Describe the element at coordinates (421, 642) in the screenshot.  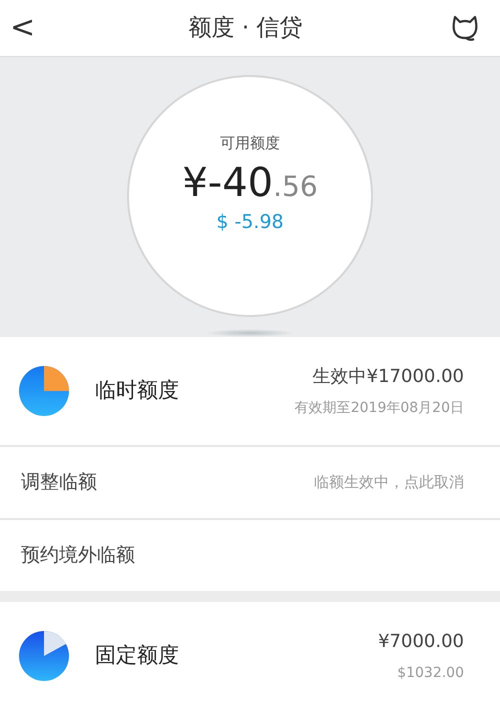
I see `limit-amount: ¥7000.00` at that location.